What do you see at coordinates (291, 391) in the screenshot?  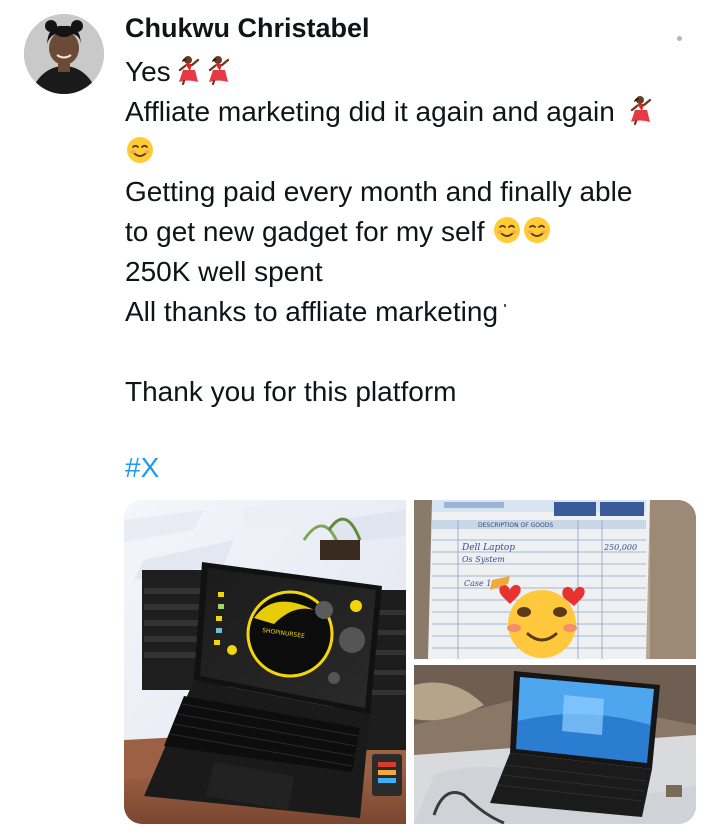 I see `tweet-line-7-text: Thank you for this platform` at bounding box center [291, 391].